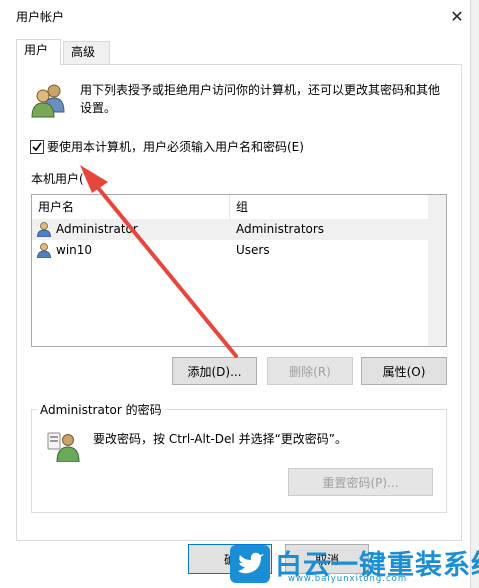  I want to click on tab-users: 用户, so click(38, 52).